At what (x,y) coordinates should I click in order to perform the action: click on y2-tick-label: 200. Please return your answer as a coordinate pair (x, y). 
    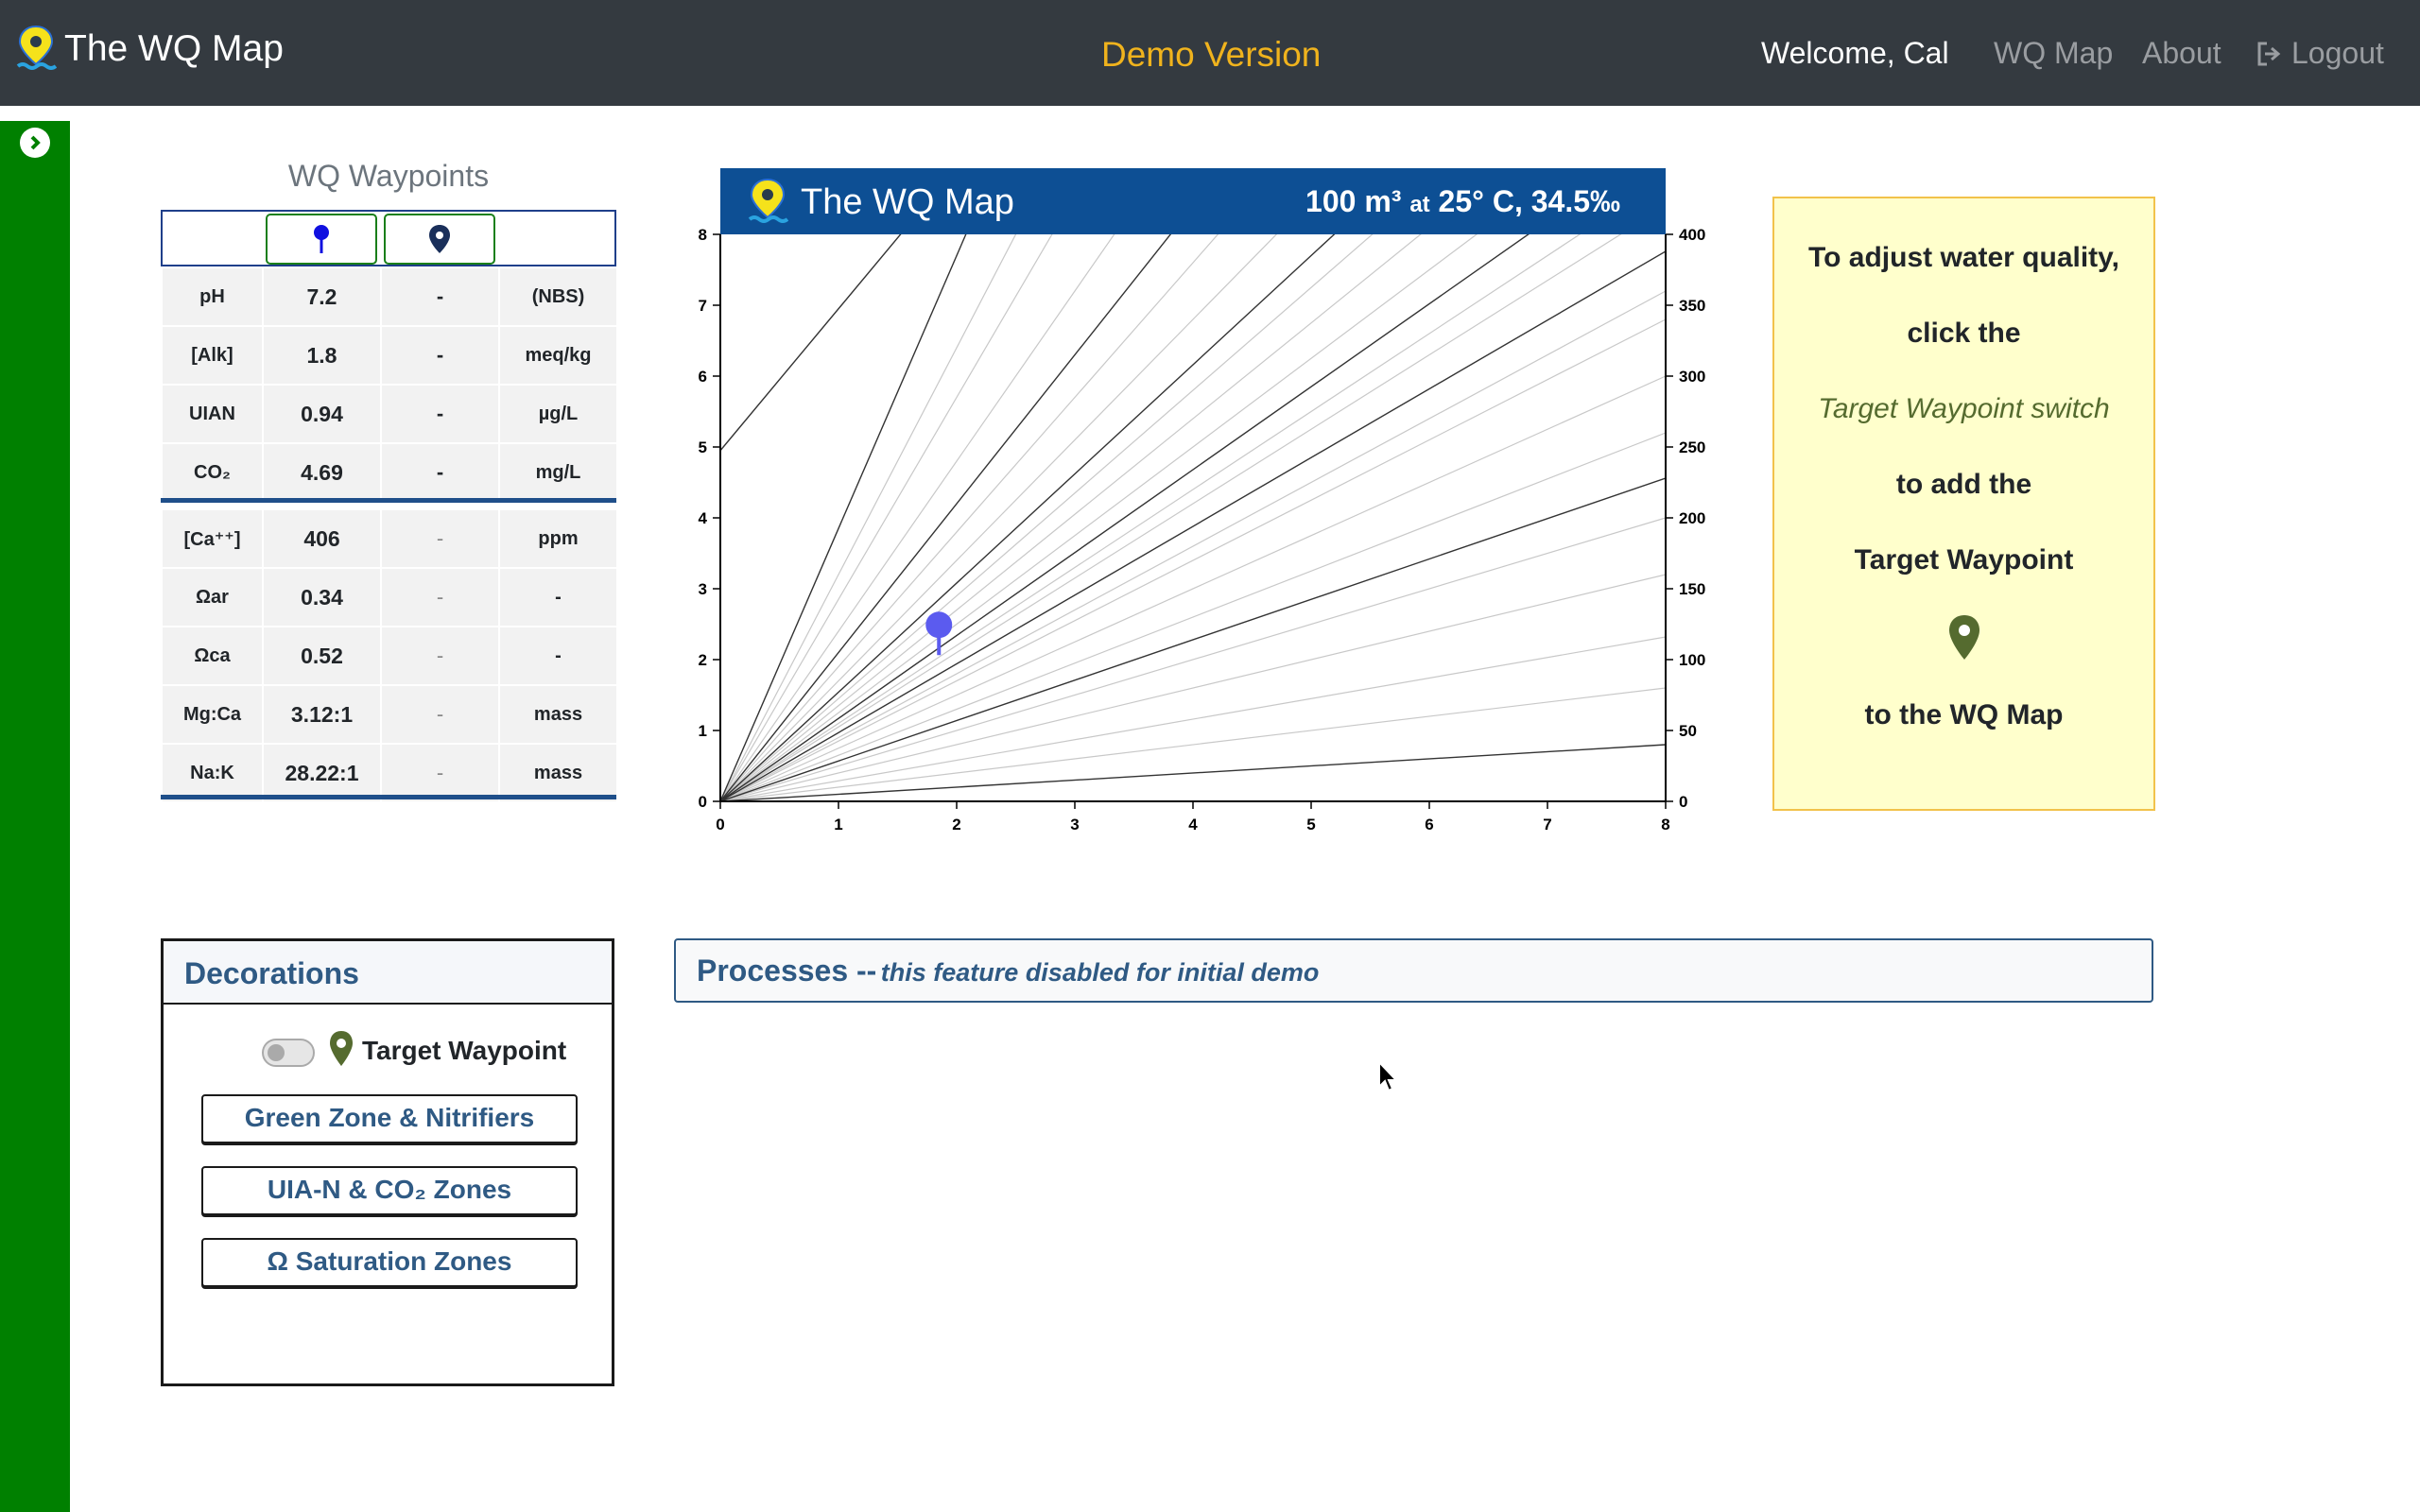
    Looking at the image, I should click on (1692, 518).